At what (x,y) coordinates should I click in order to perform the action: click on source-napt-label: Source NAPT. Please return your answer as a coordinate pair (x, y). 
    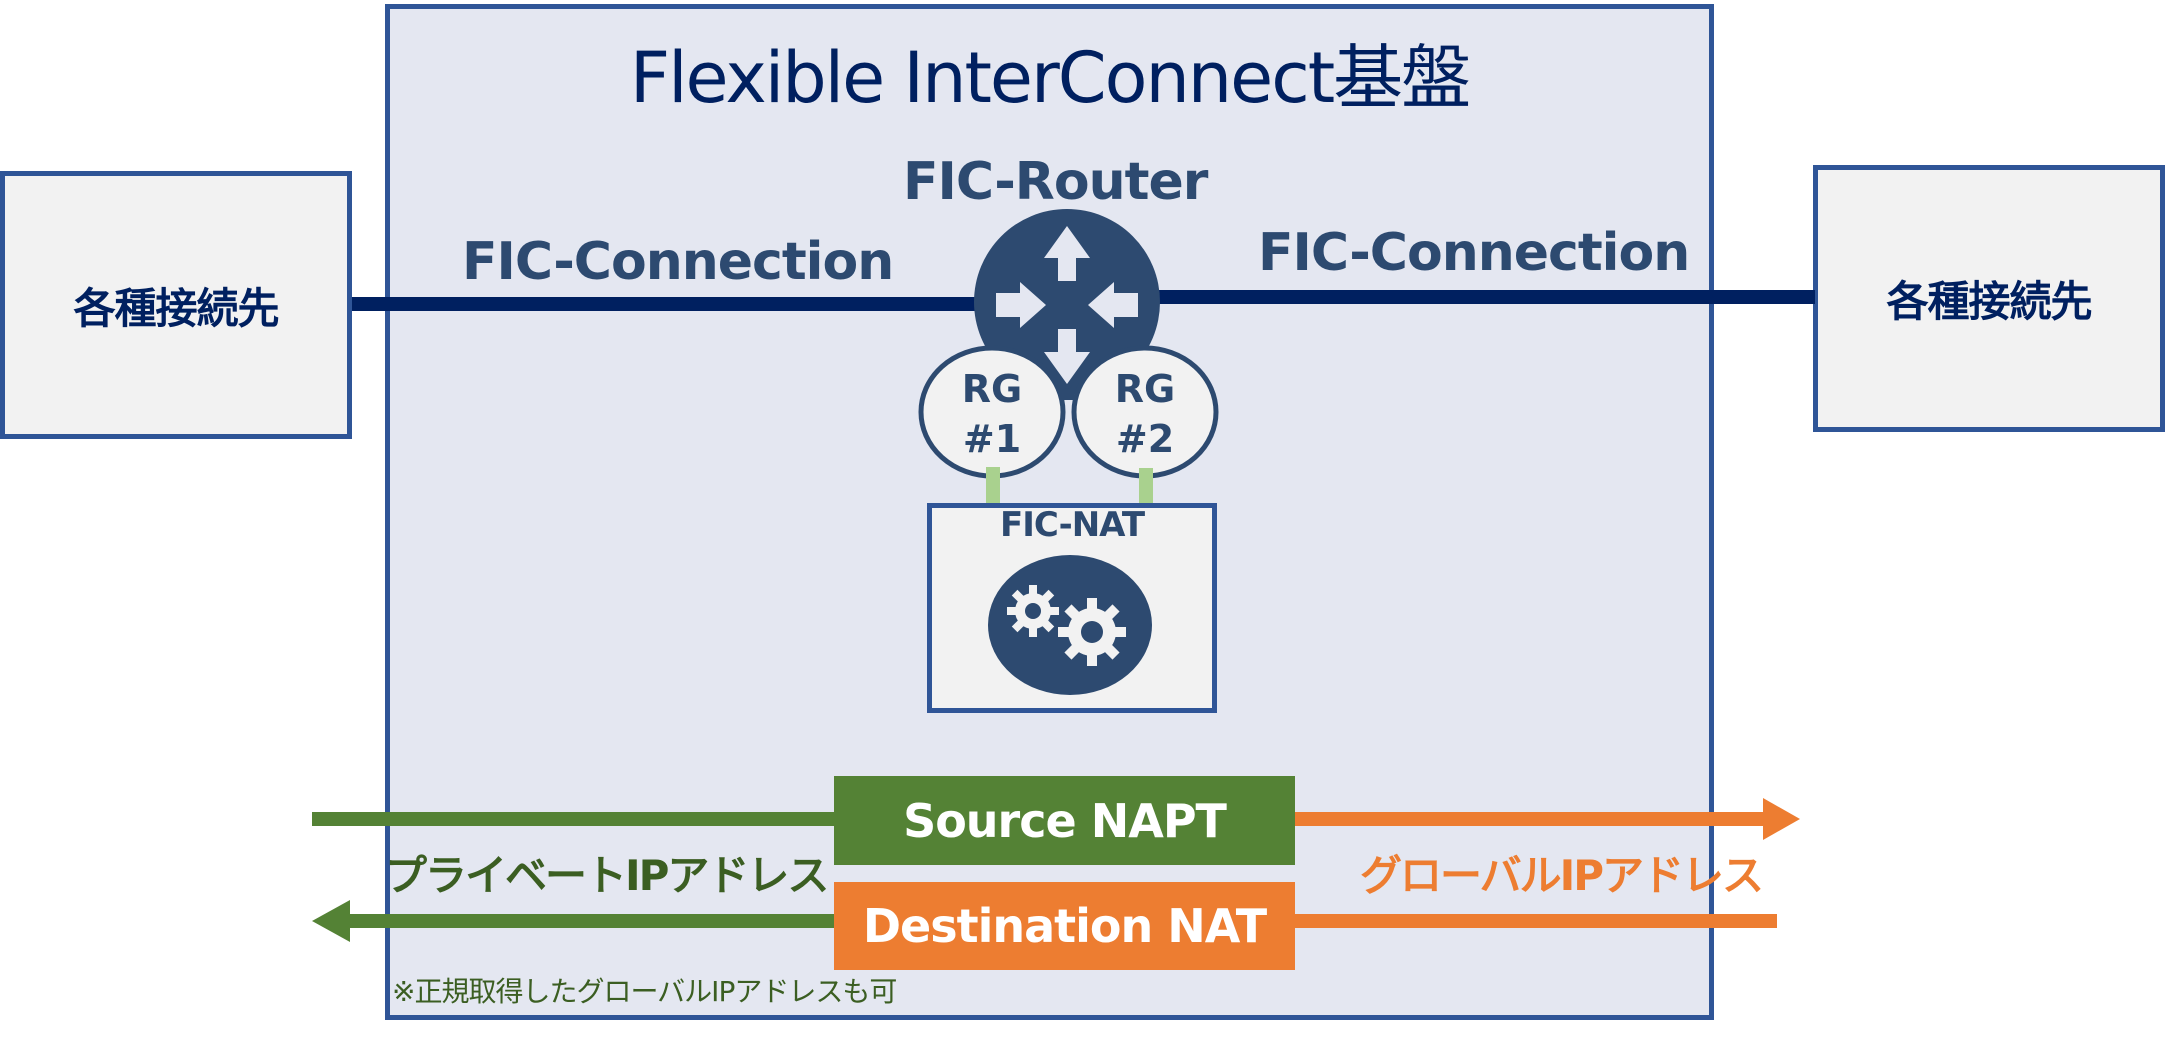
    Looking at the image, I should click on (1065, 820).